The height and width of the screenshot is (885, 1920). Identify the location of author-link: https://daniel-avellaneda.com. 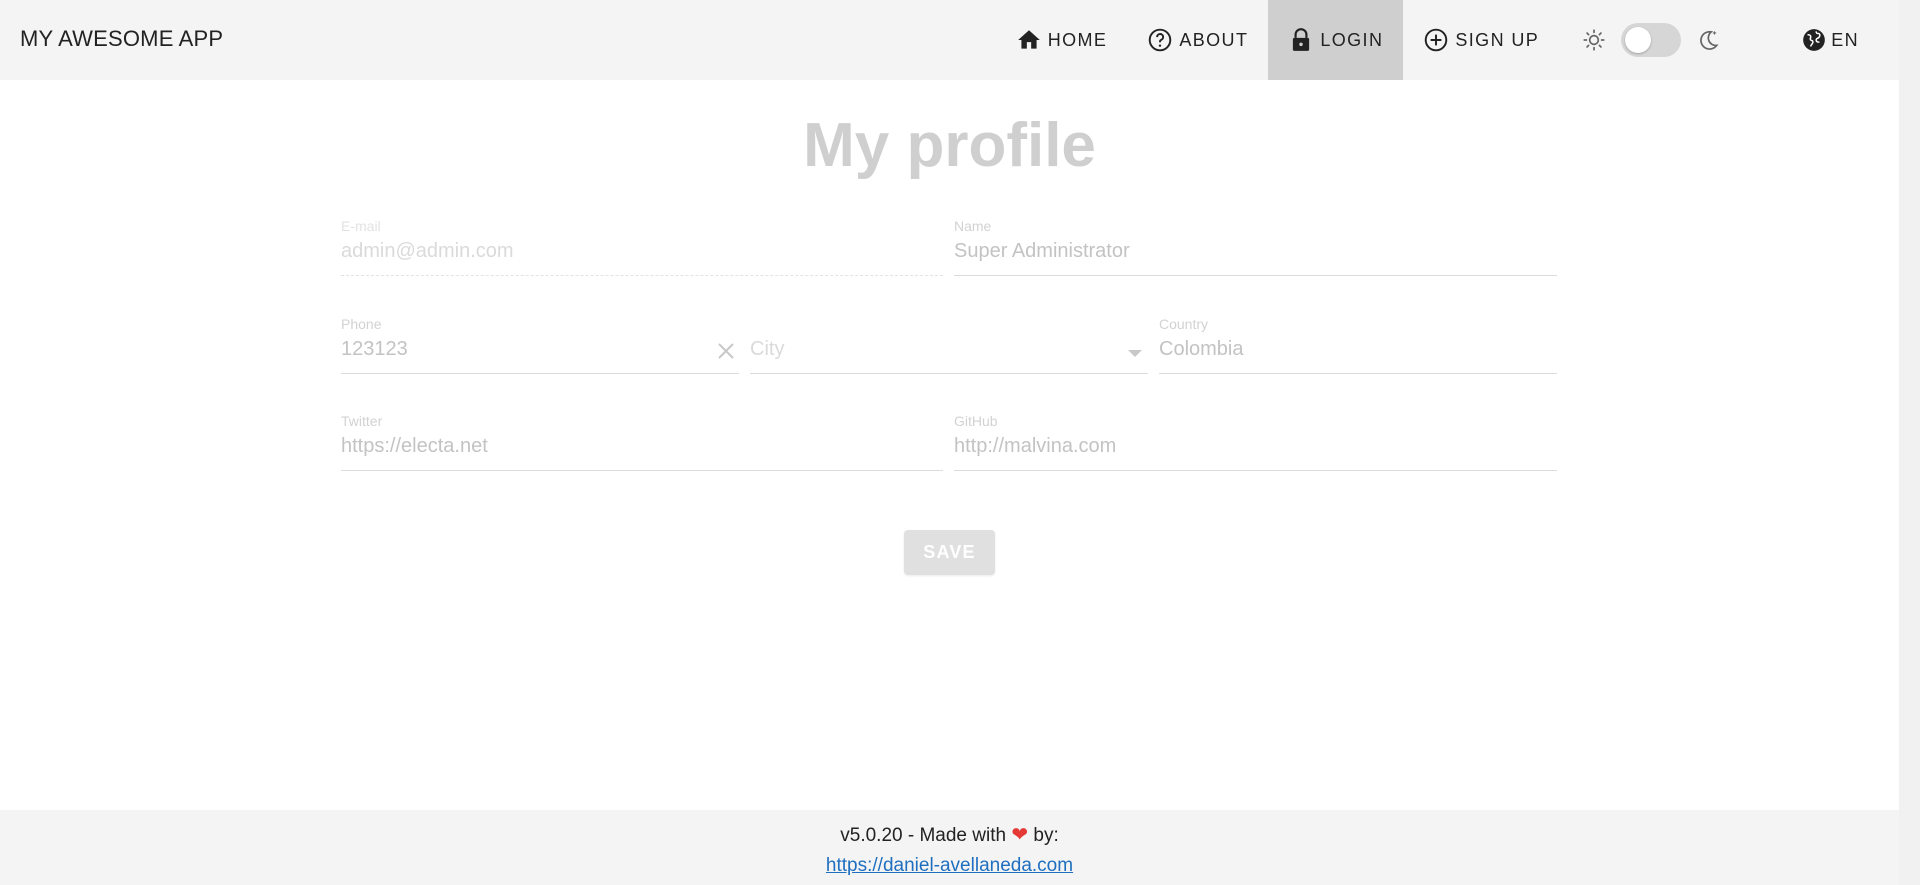
(949, 866).